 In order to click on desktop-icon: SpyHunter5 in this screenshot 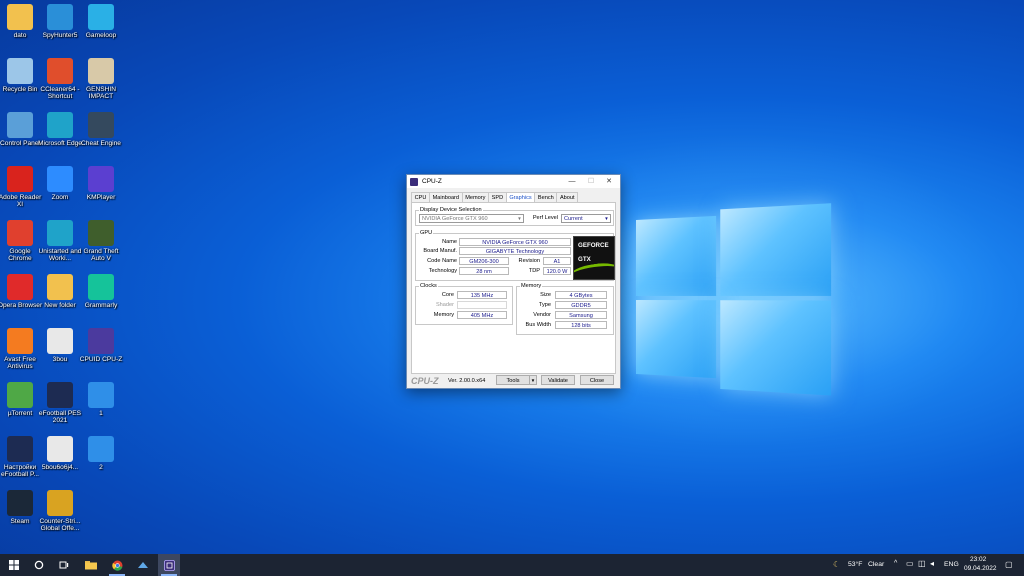, I will do `click(60, 21)`.